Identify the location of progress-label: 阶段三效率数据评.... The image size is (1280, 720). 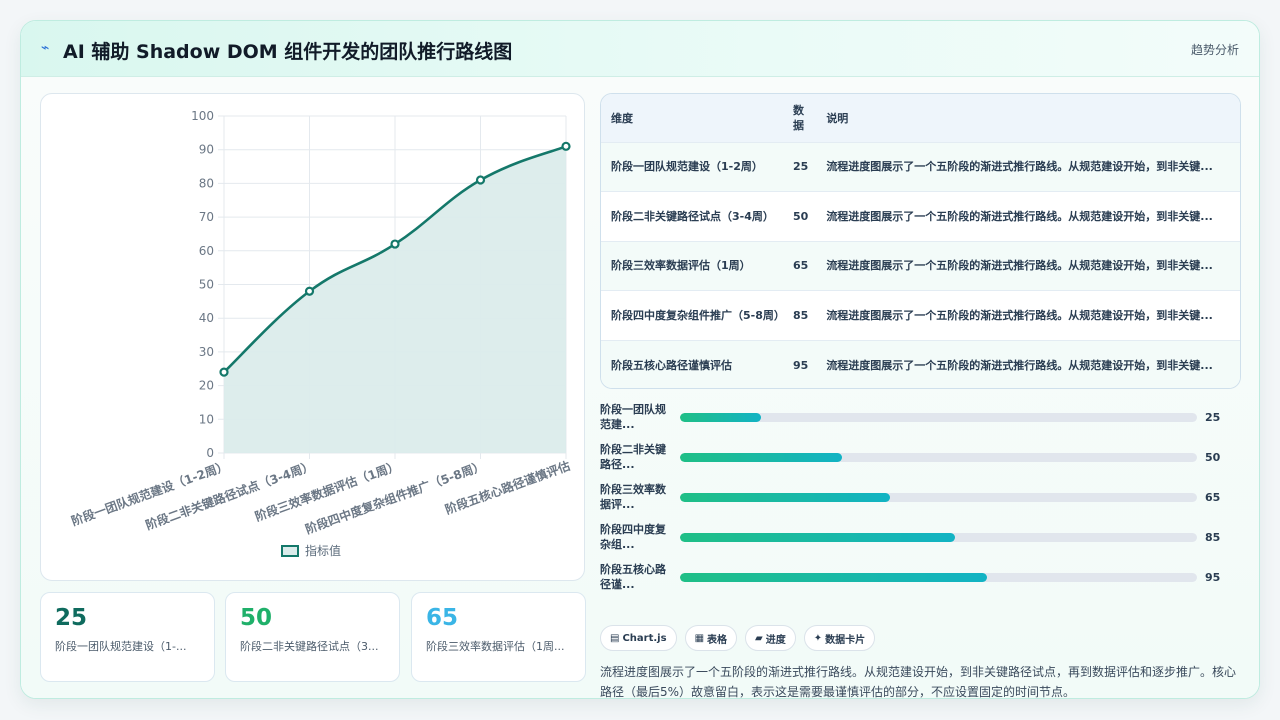
(633, 497).